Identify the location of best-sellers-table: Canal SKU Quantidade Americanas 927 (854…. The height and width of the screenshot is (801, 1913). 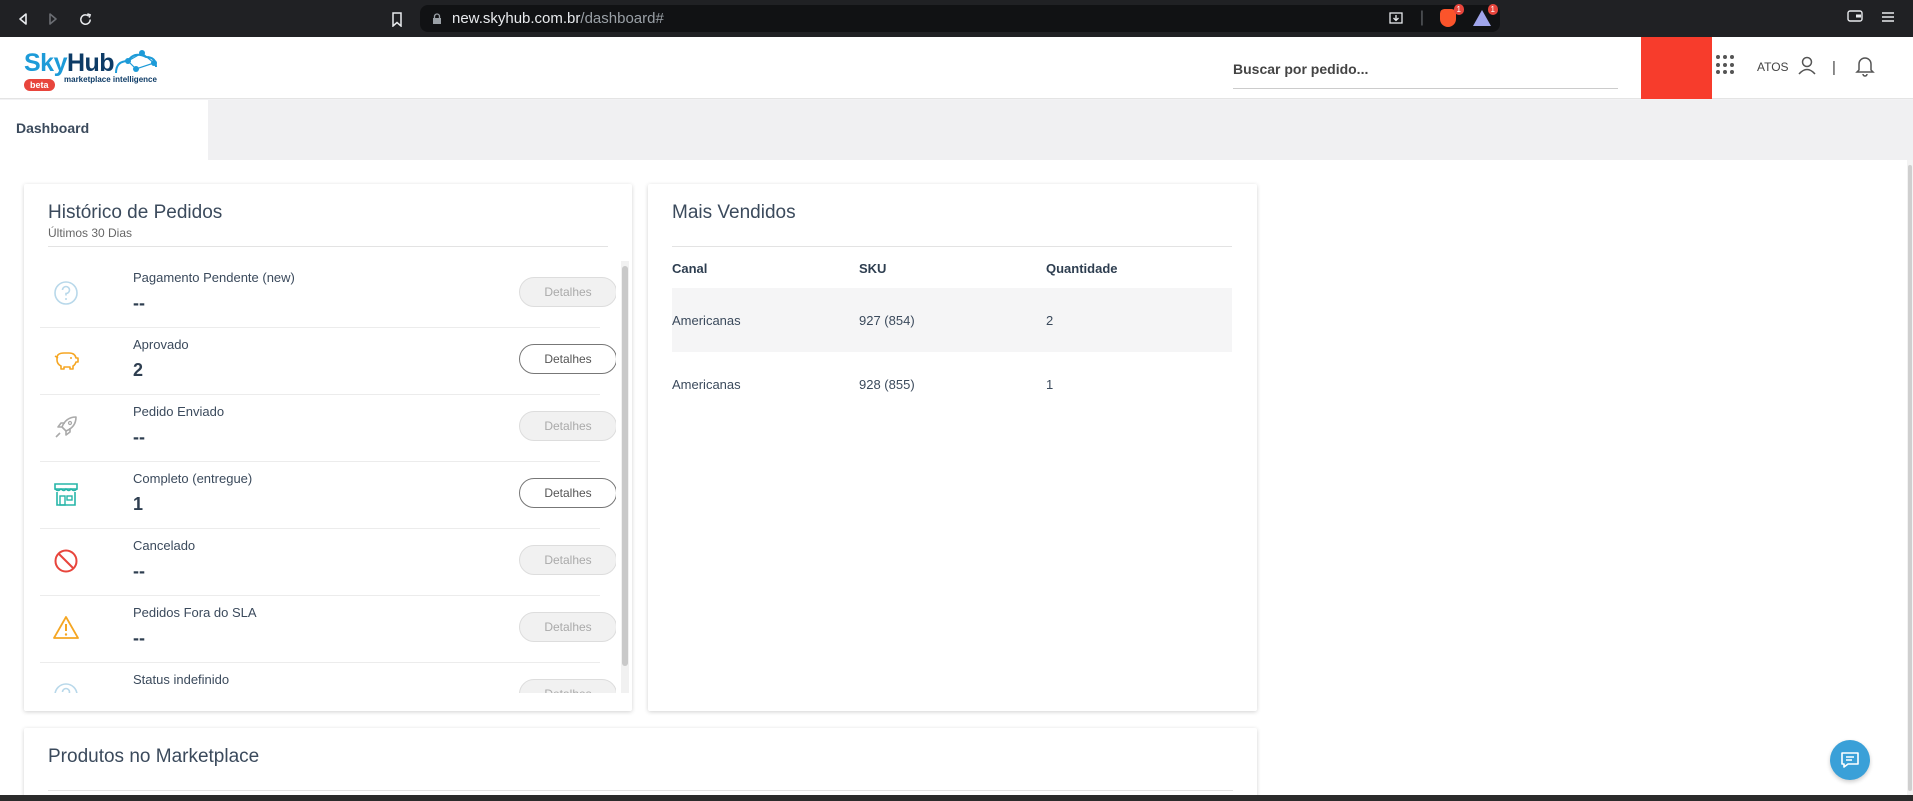
(952, 331).